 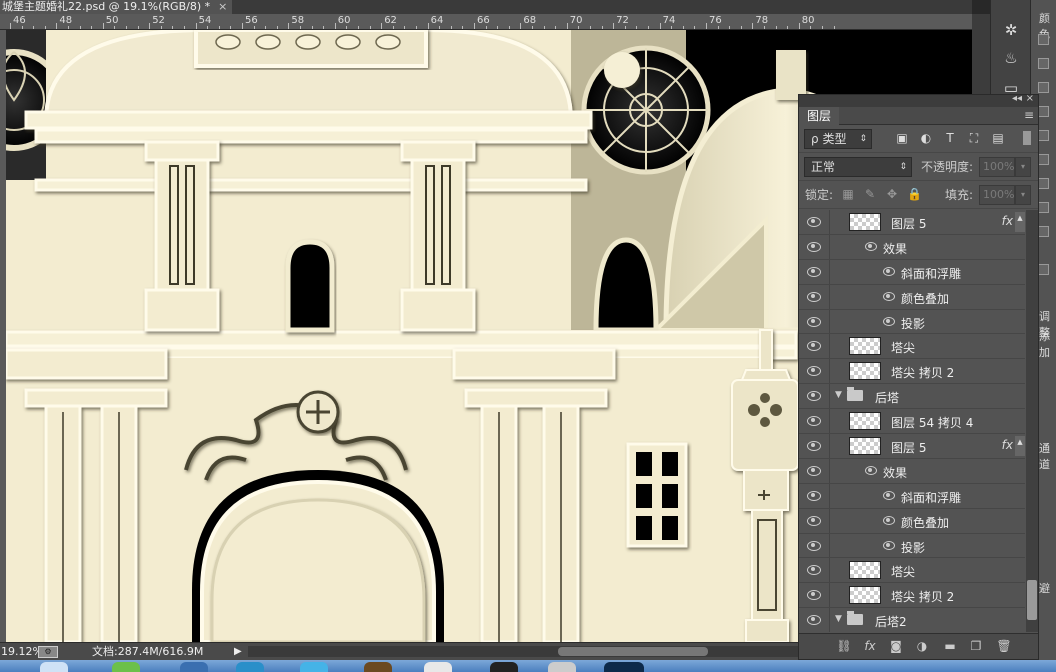 What do you see at coordinates (1044, 588) in the screenshot?
I see `avoid-label: 避` at bounding box center [1044, 588].